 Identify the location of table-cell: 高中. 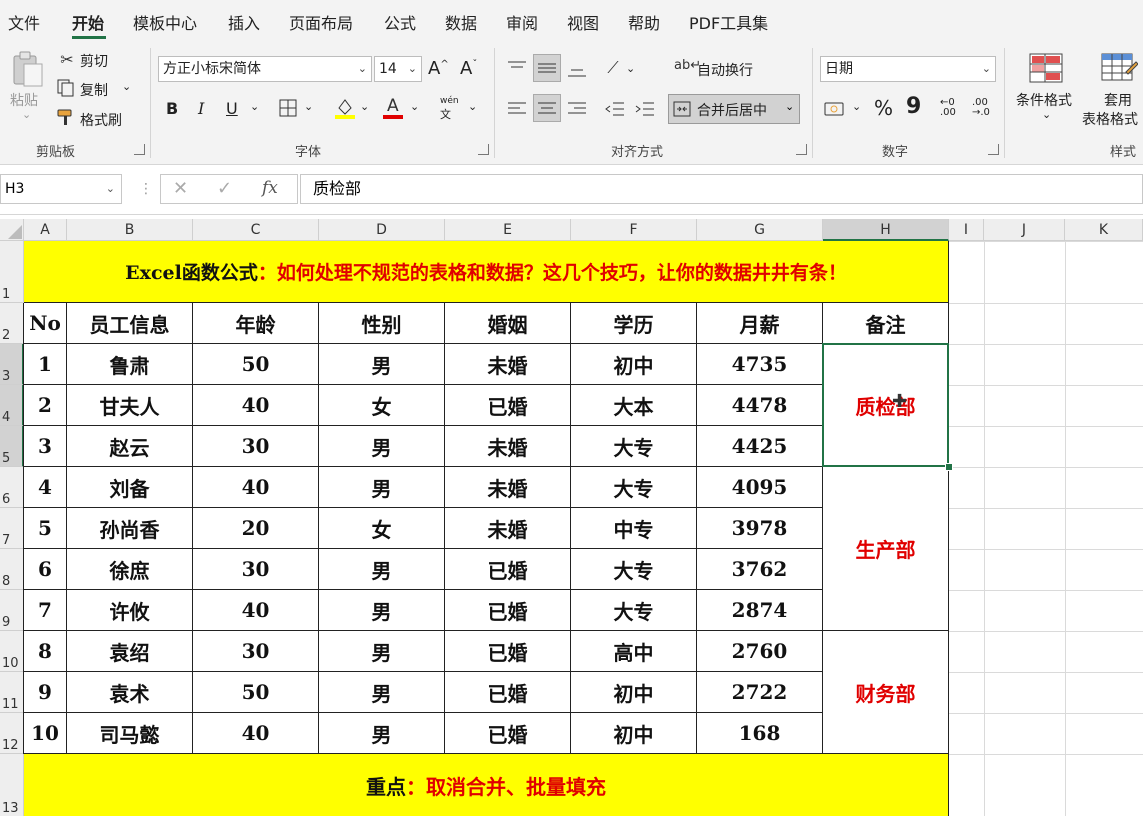
(634, 651).